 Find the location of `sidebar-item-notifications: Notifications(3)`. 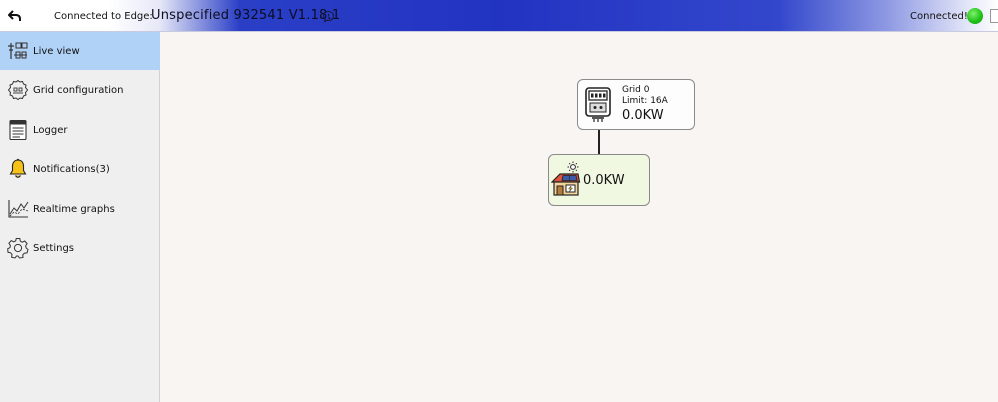

sidebar-item-notifications: Notifications(3) is located at coordinates (80, 169).